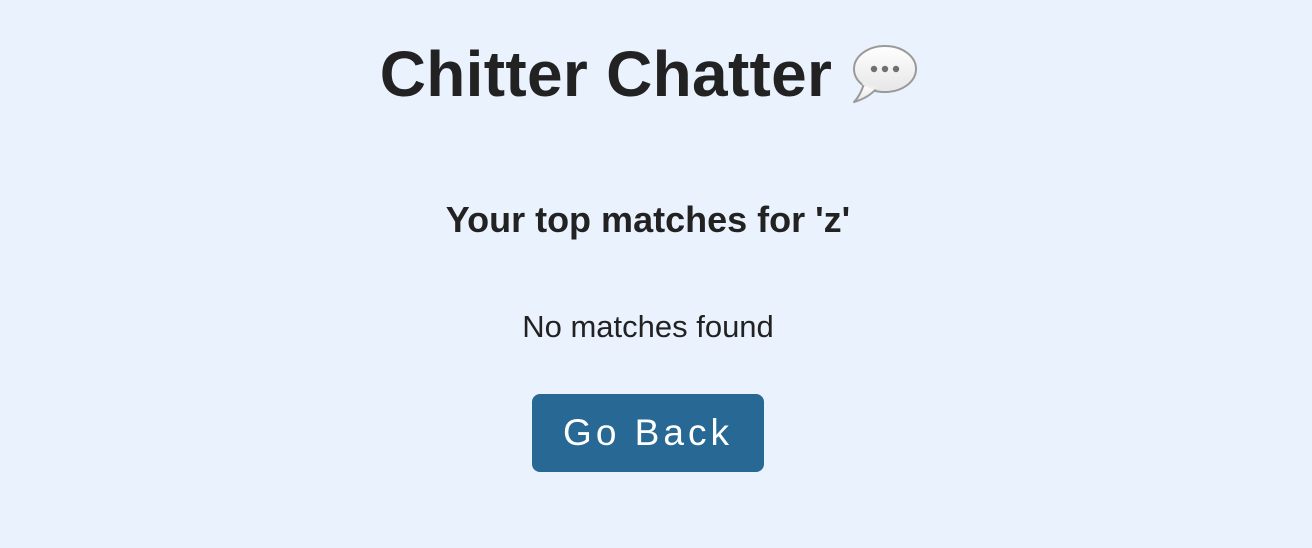  What do you see at coordinates (648, 219) in the screenshot?
I see `results-heading: Your top matches for 'z'` at bounding box center [648, 219].